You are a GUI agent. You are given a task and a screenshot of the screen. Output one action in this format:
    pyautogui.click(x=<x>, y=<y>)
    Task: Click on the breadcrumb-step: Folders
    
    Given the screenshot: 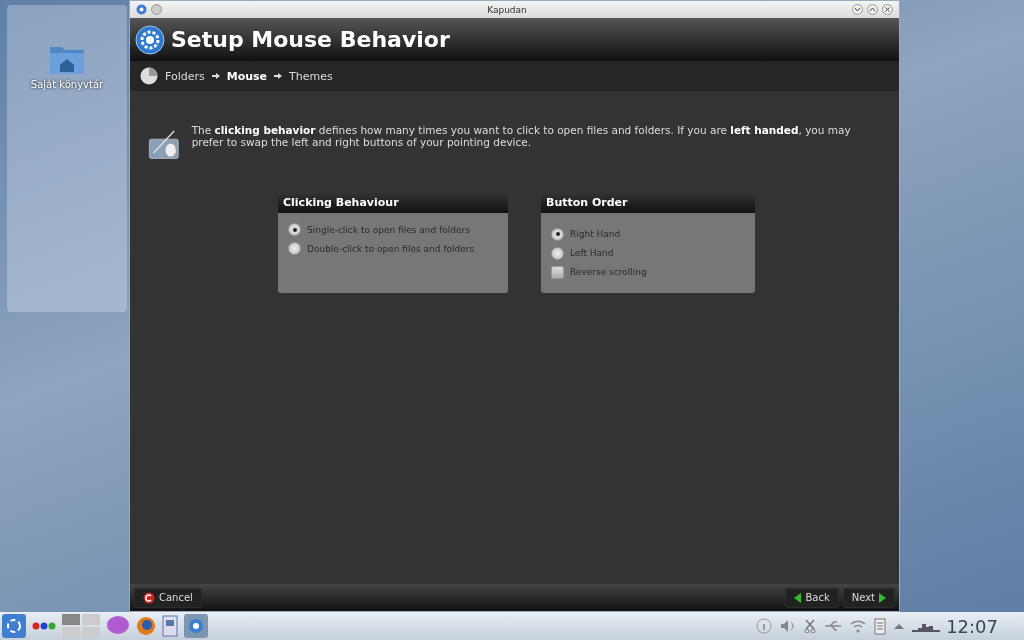 What is the action you would take?
    pyautogui.click(x=185, y=76)
    